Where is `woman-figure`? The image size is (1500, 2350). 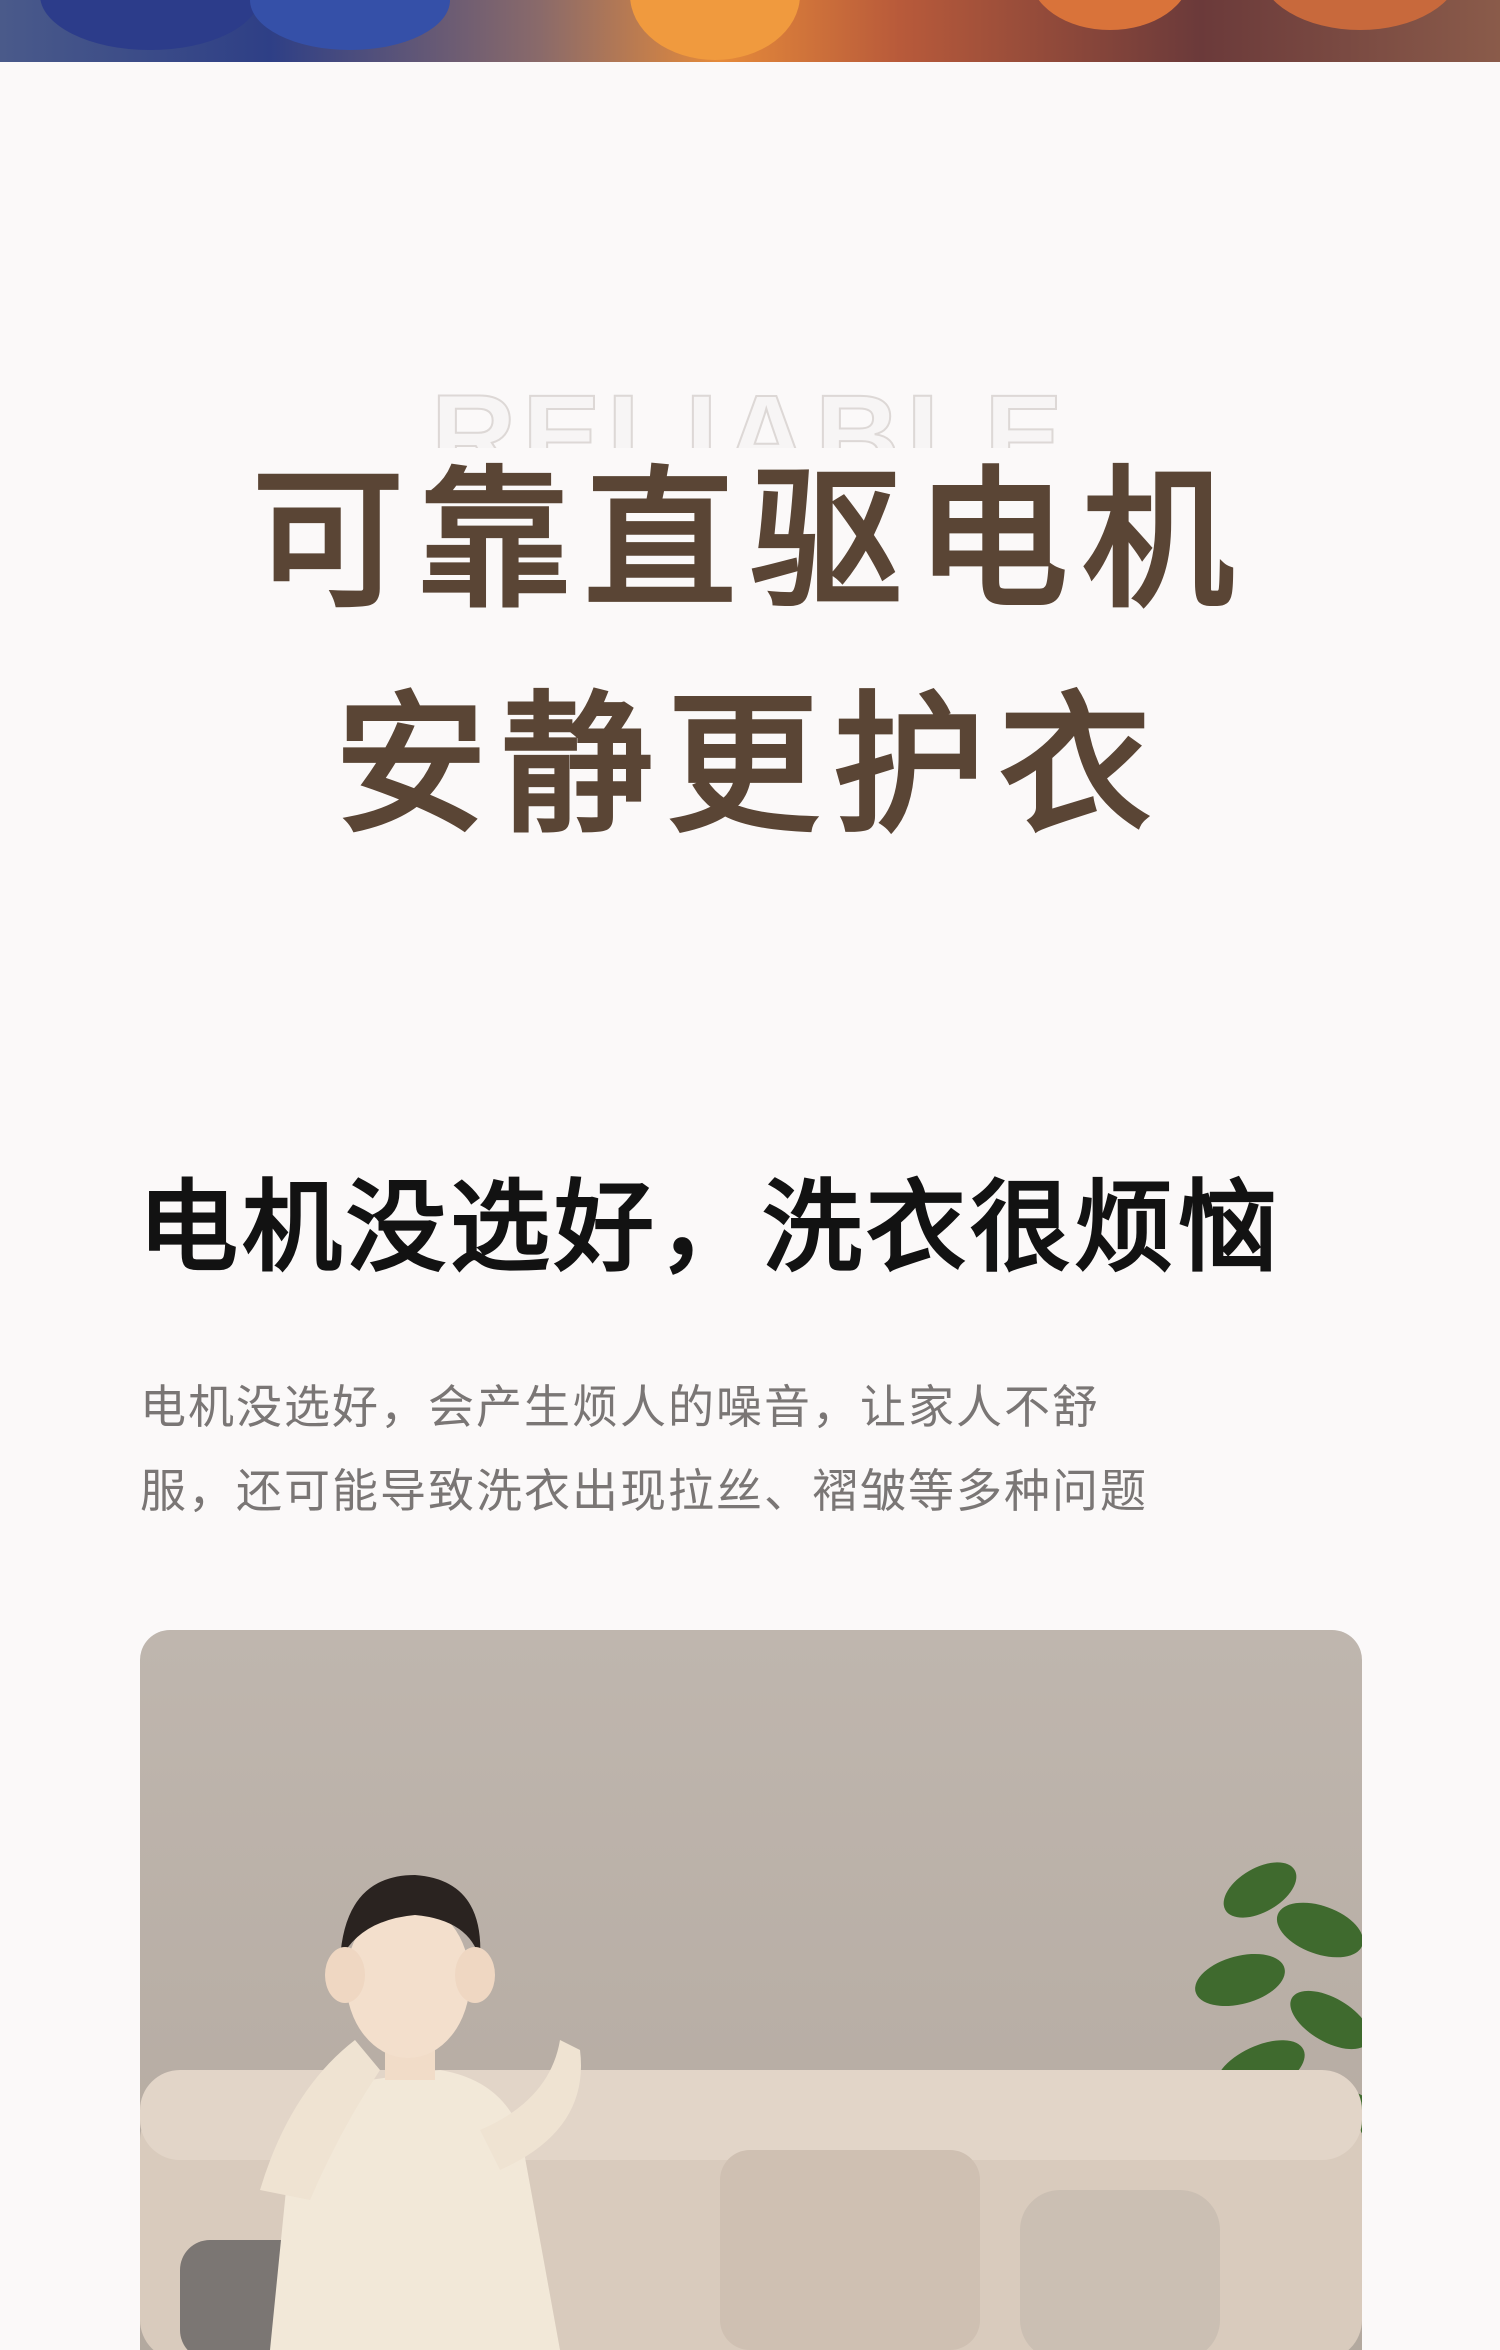 woman-figure is located at coordinates (420, 2112).